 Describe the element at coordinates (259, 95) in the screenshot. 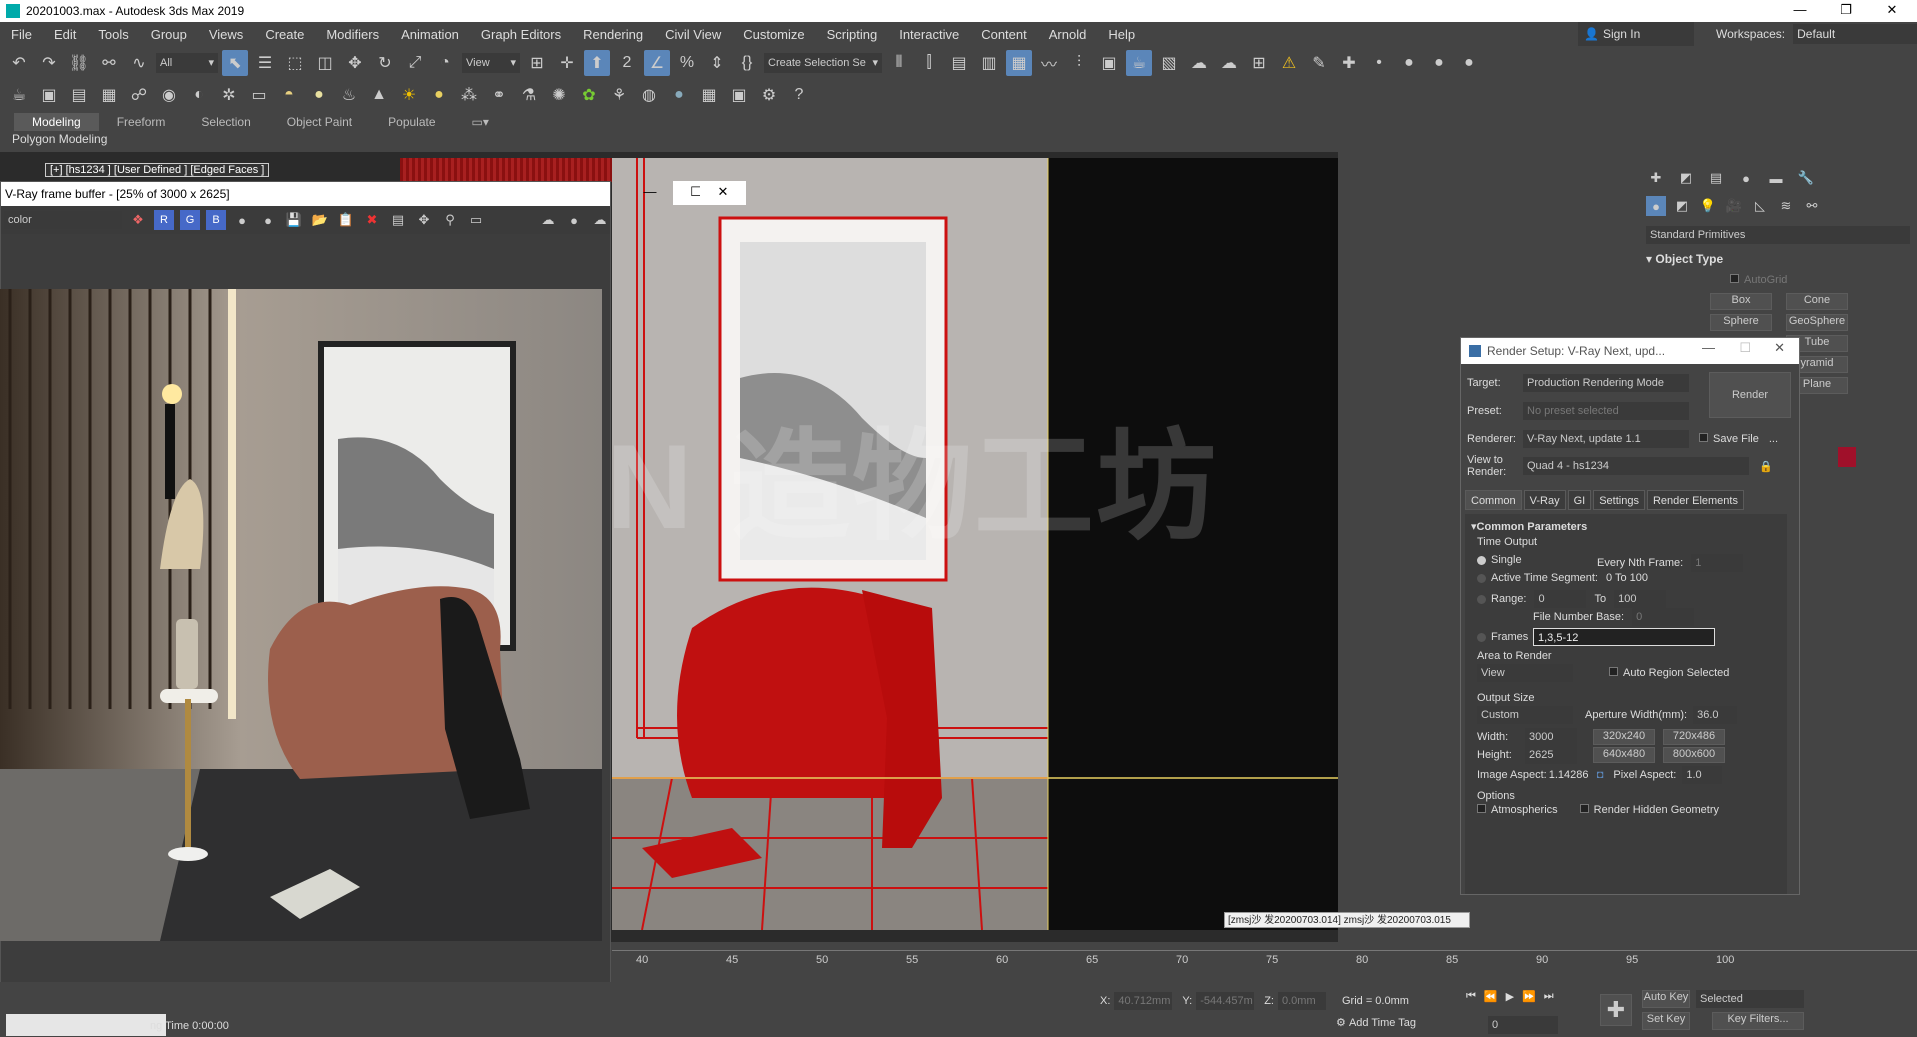

I see `vray-plane-icon: ▭` at that location.